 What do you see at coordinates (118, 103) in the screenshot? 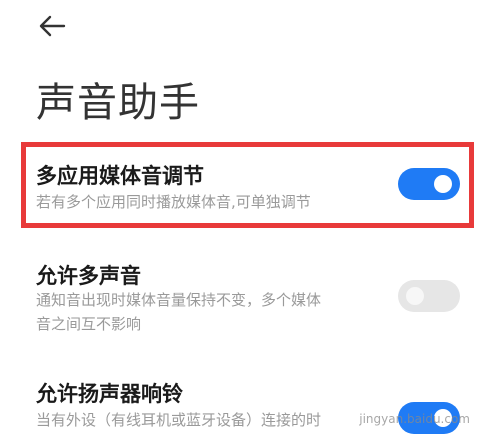
I see `page-title: 声音助手` at bounding box center [118, 103].